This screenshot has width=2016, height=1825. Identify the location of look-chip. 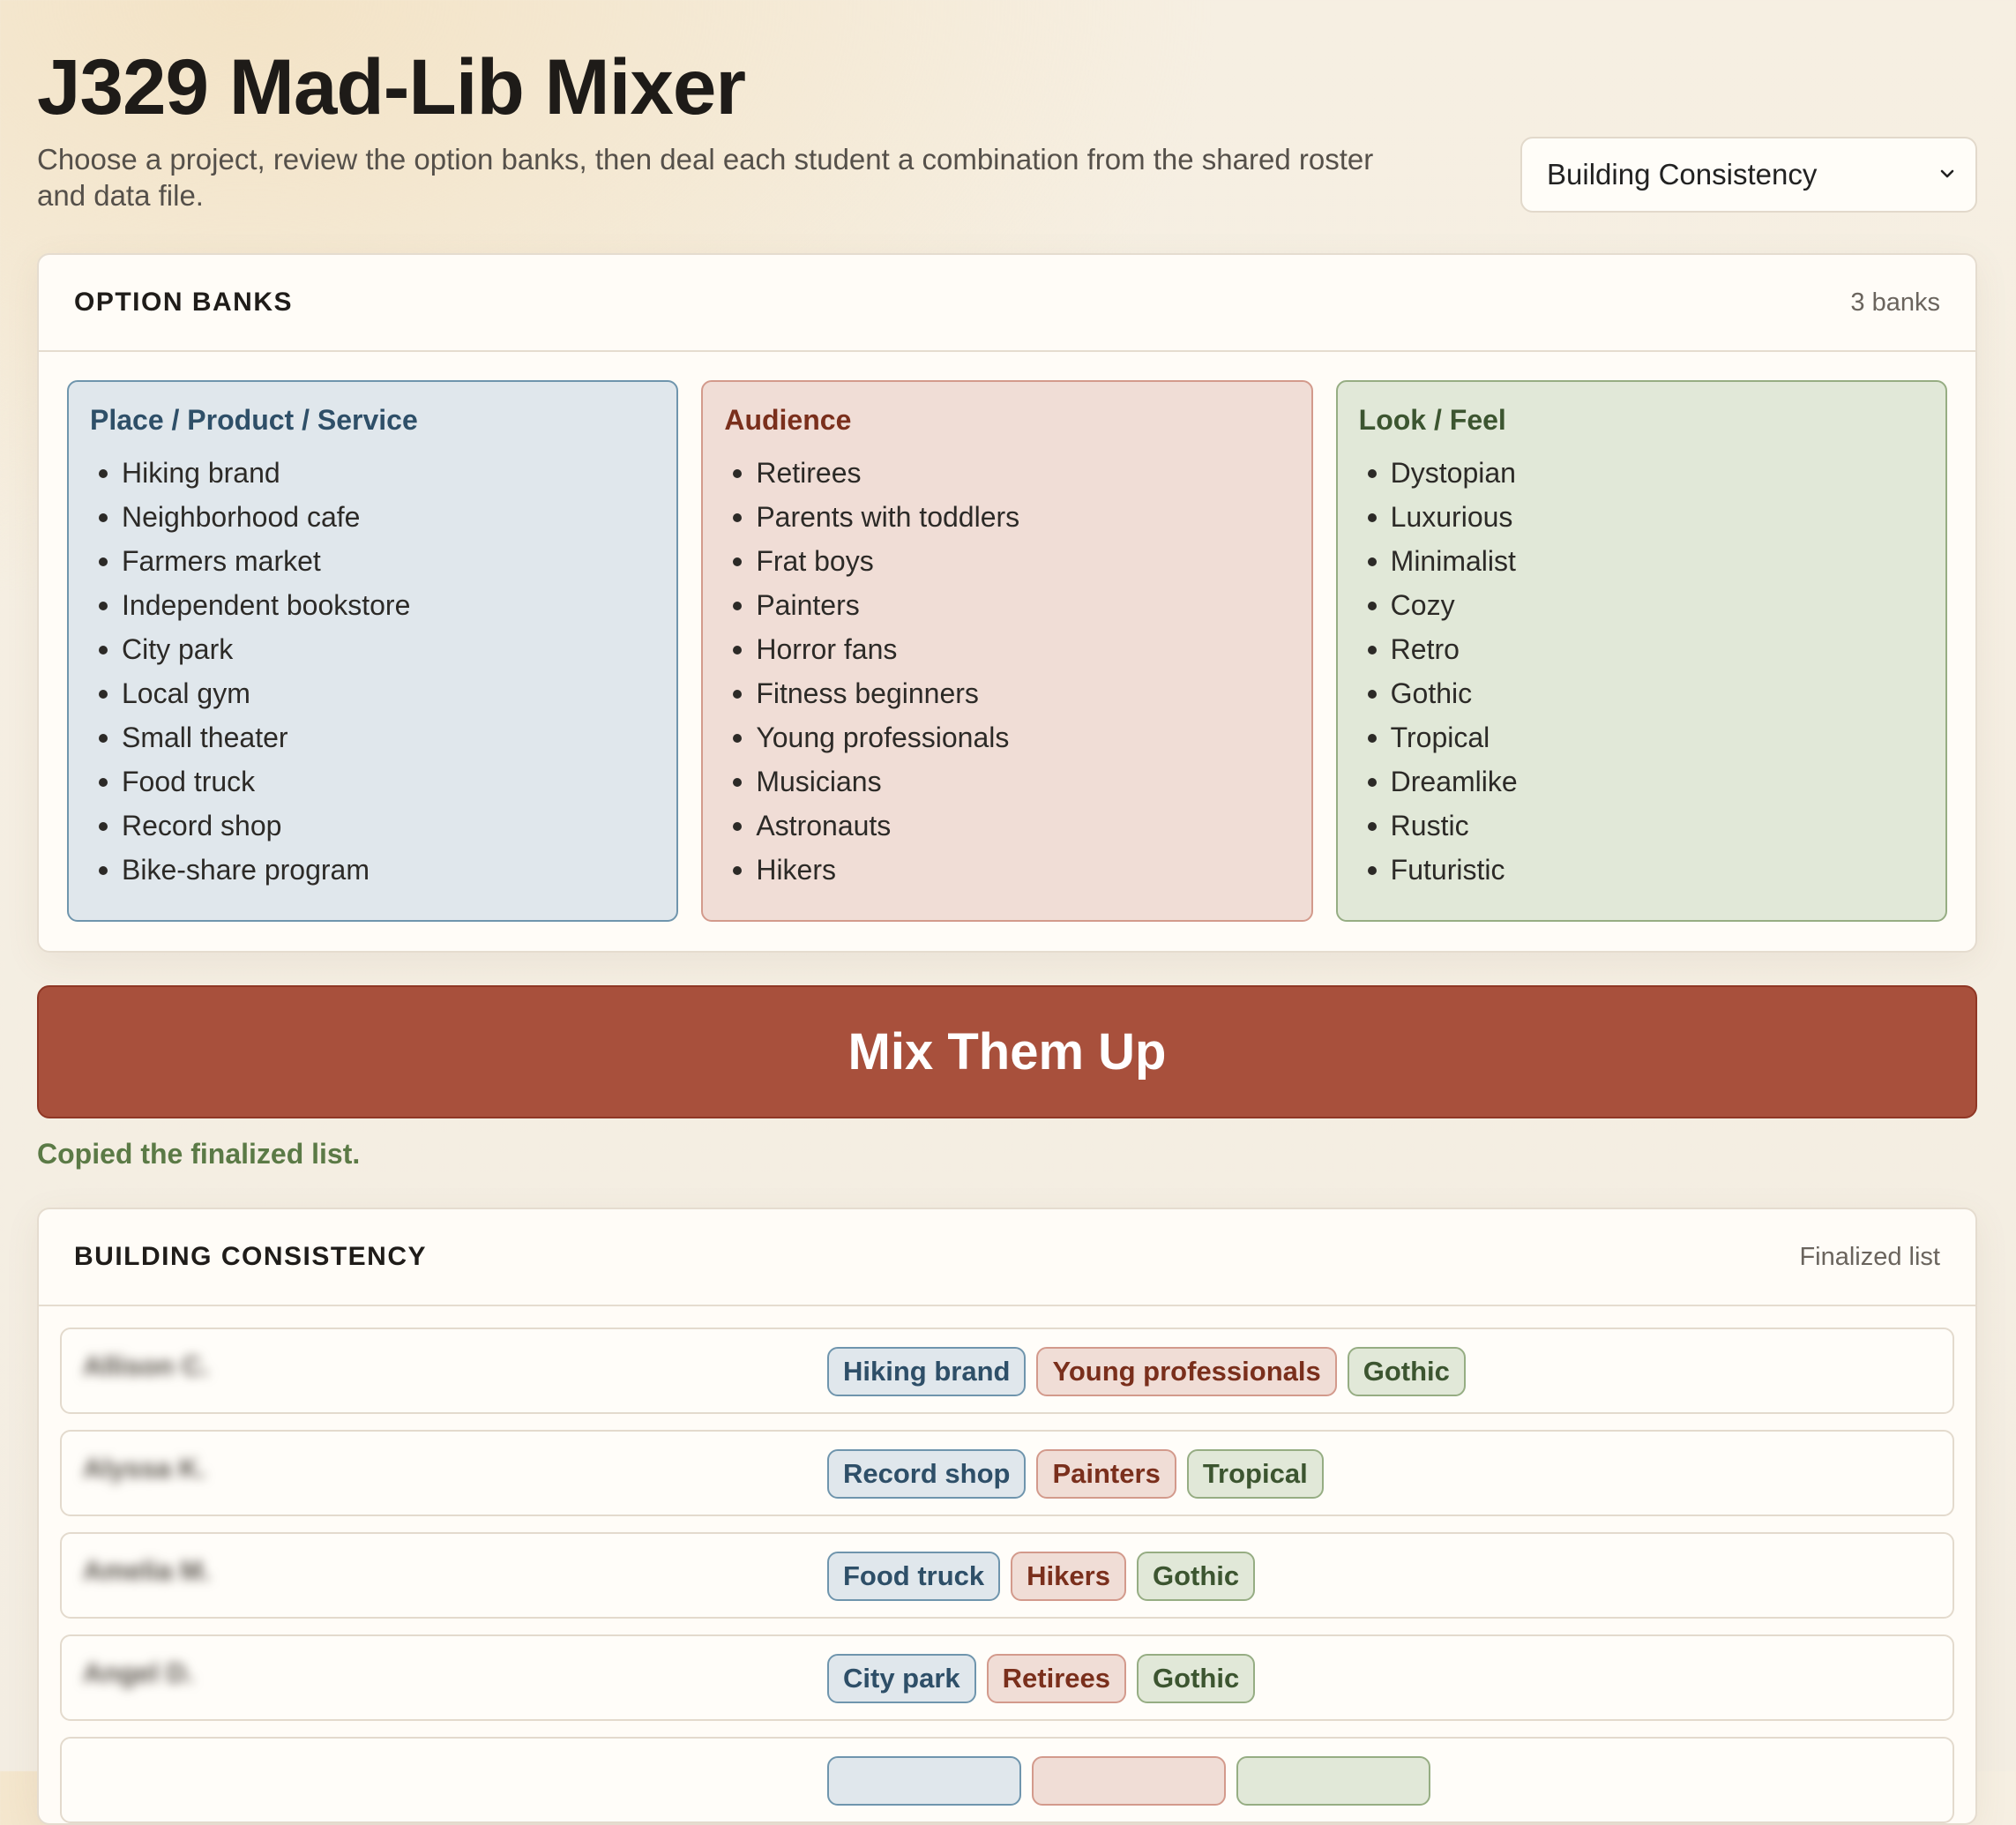
(1333, 1781).